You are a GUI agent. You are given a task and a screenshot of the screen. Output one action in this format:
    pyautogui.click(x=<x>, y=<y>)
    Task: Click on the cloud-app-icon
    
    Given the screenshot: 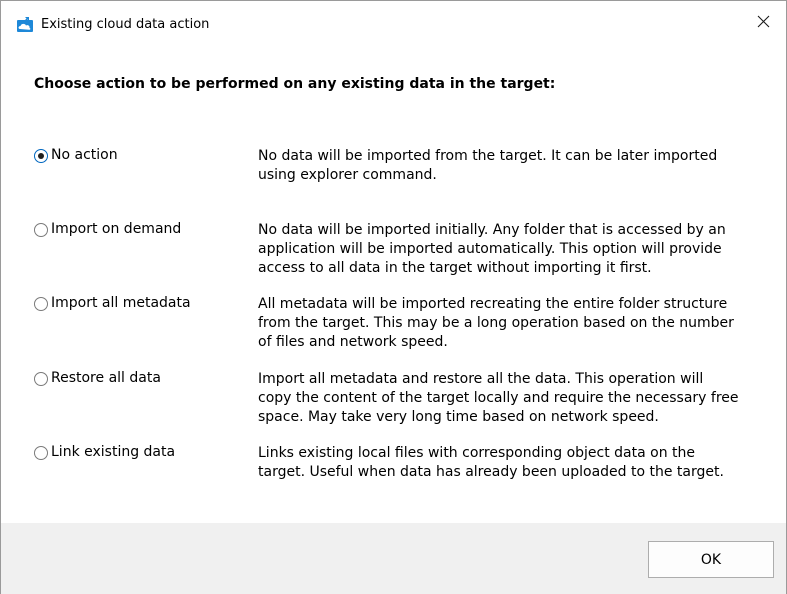 What is the action you would take?
    pyautogui.click(x=25, y=24)
    